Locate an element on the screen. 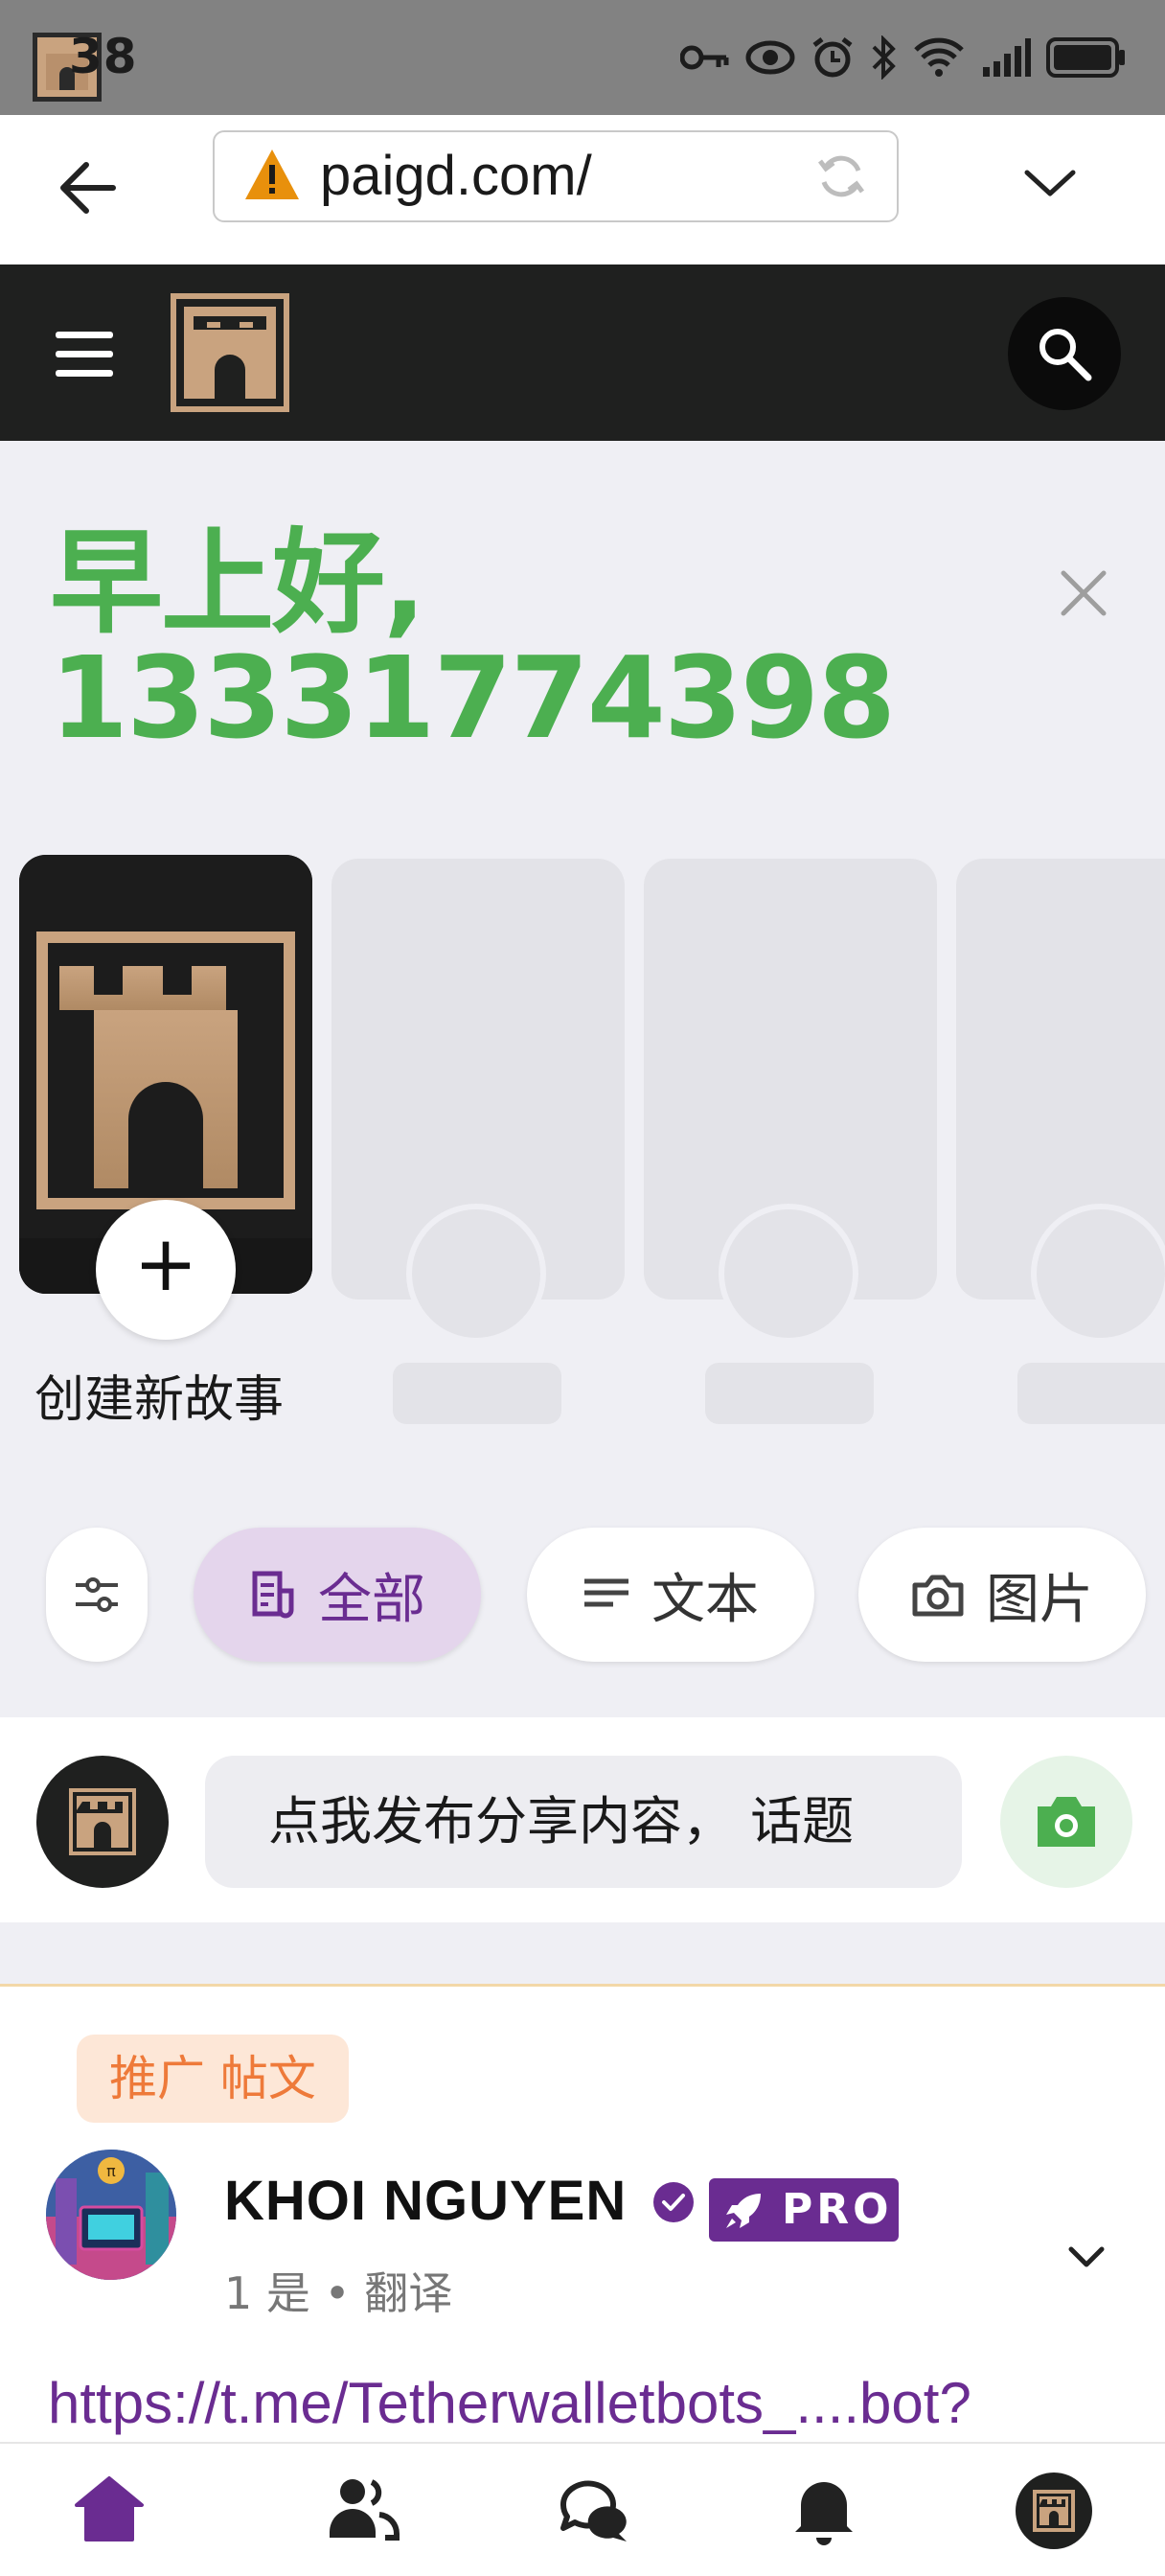 The image size is (1165, 2576). nav-notifications is located at coordinates (824, 2509).